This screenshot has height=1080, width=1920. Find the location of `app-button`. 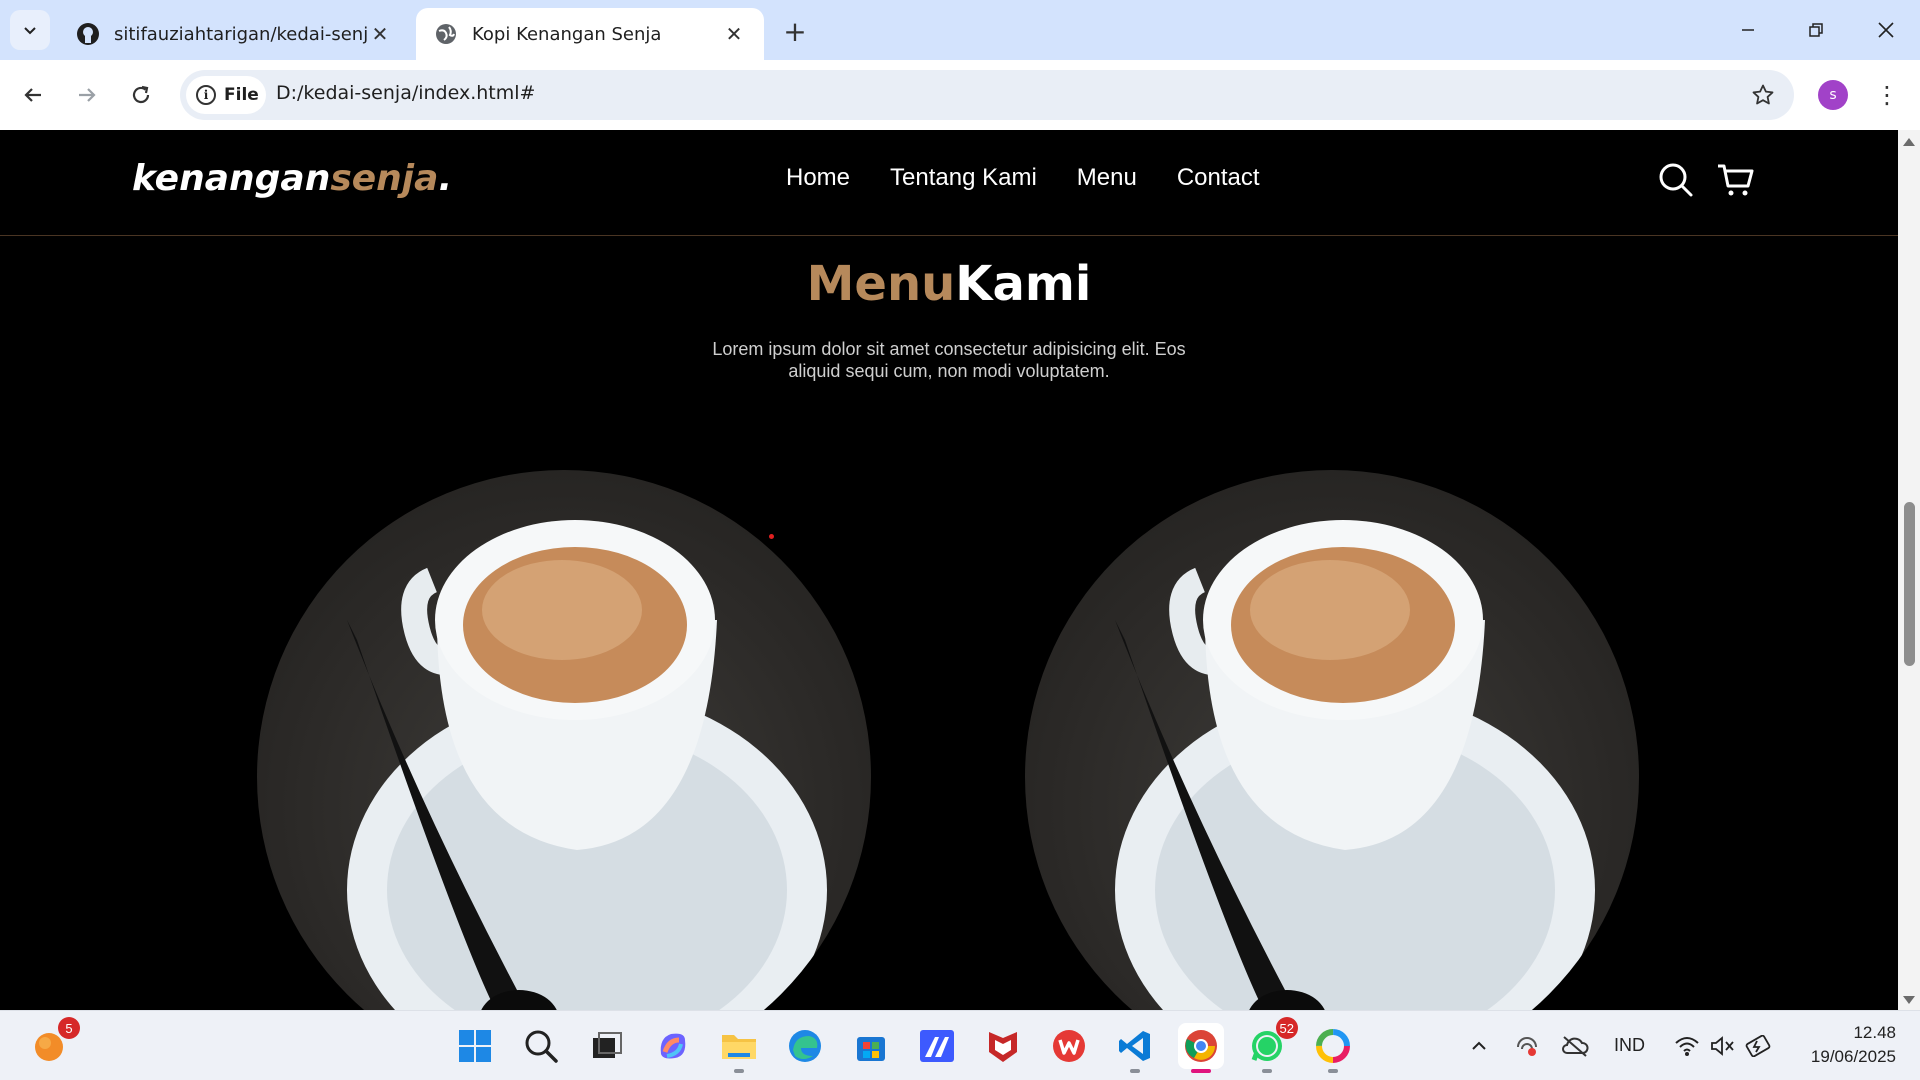

app-button is located at coordinates (937, 1046).